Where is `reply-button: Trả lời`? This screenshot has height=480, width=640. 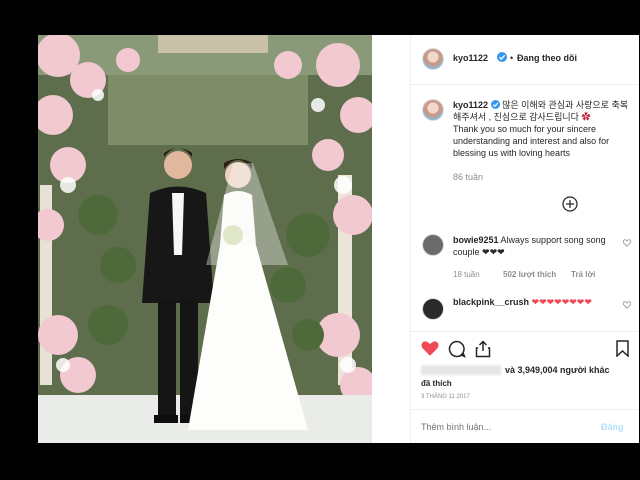 reply-button: Trả lời is located at coordinates (583, 275).